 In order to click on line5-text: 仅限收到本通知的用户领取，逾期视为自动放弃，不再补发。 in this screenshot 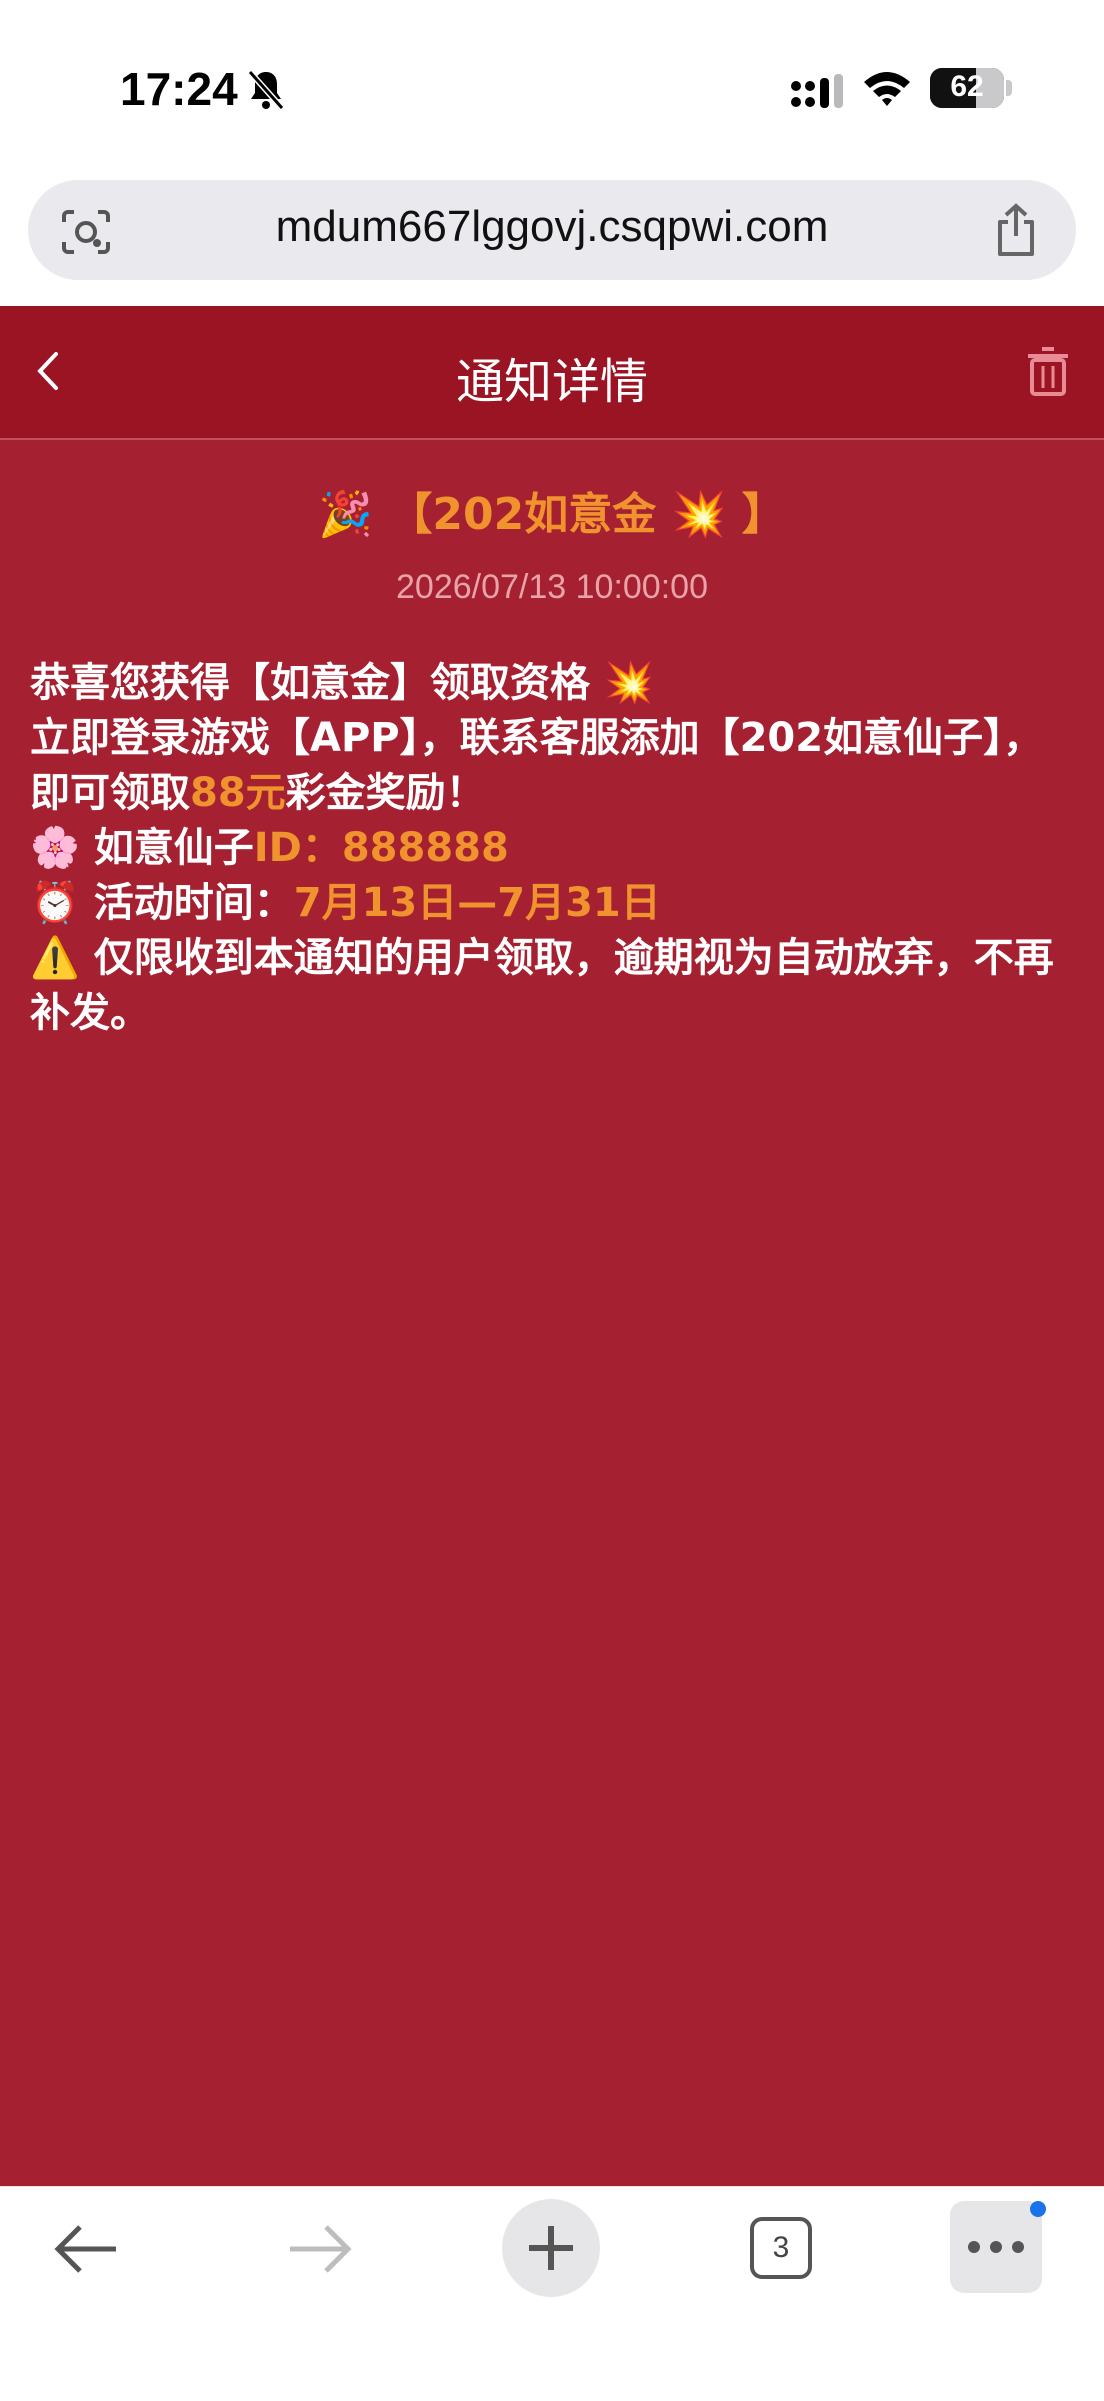, I will do `click(542, 985)`.